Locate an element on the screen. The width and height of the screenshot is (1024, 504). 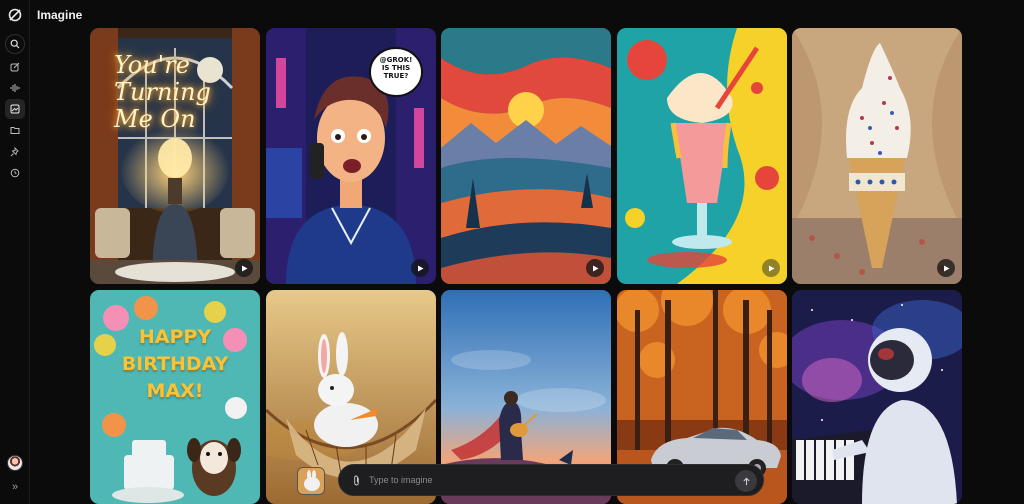
gallery-item-cone is located at coordinates (877, 156).